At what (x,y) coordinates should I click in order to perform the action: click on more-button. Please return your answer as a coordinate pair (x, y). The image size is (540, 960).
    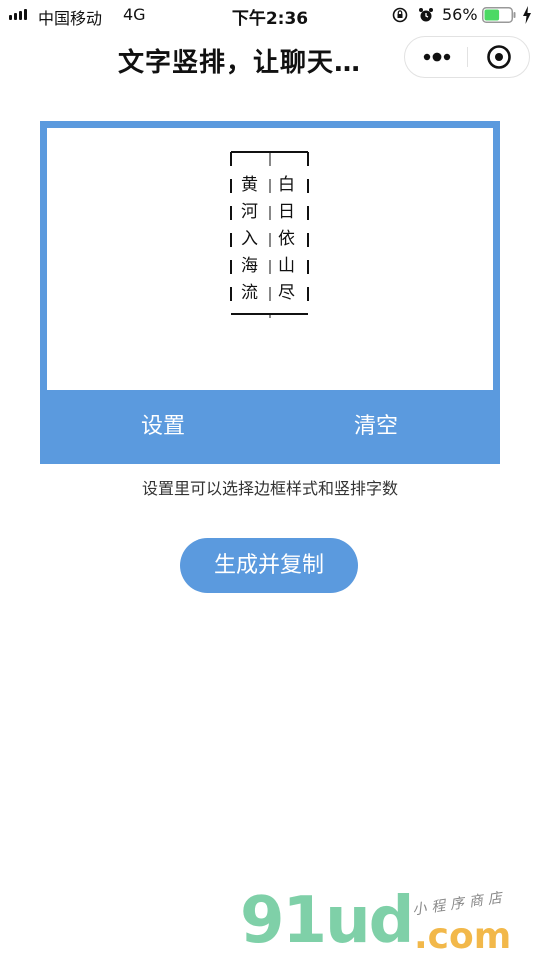
    Looking at the image, I should click on (436, 57).